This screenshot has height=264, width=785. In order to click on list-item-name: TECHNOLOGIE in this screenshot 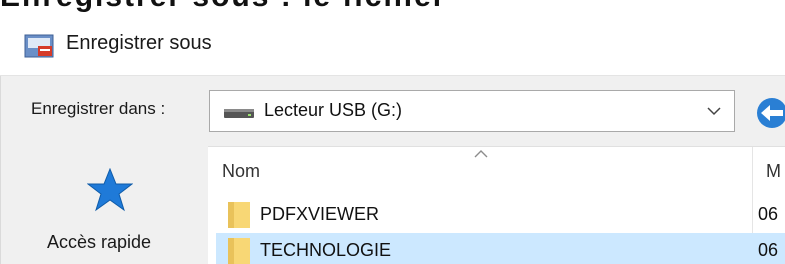, I will do `click(326, 250)`.